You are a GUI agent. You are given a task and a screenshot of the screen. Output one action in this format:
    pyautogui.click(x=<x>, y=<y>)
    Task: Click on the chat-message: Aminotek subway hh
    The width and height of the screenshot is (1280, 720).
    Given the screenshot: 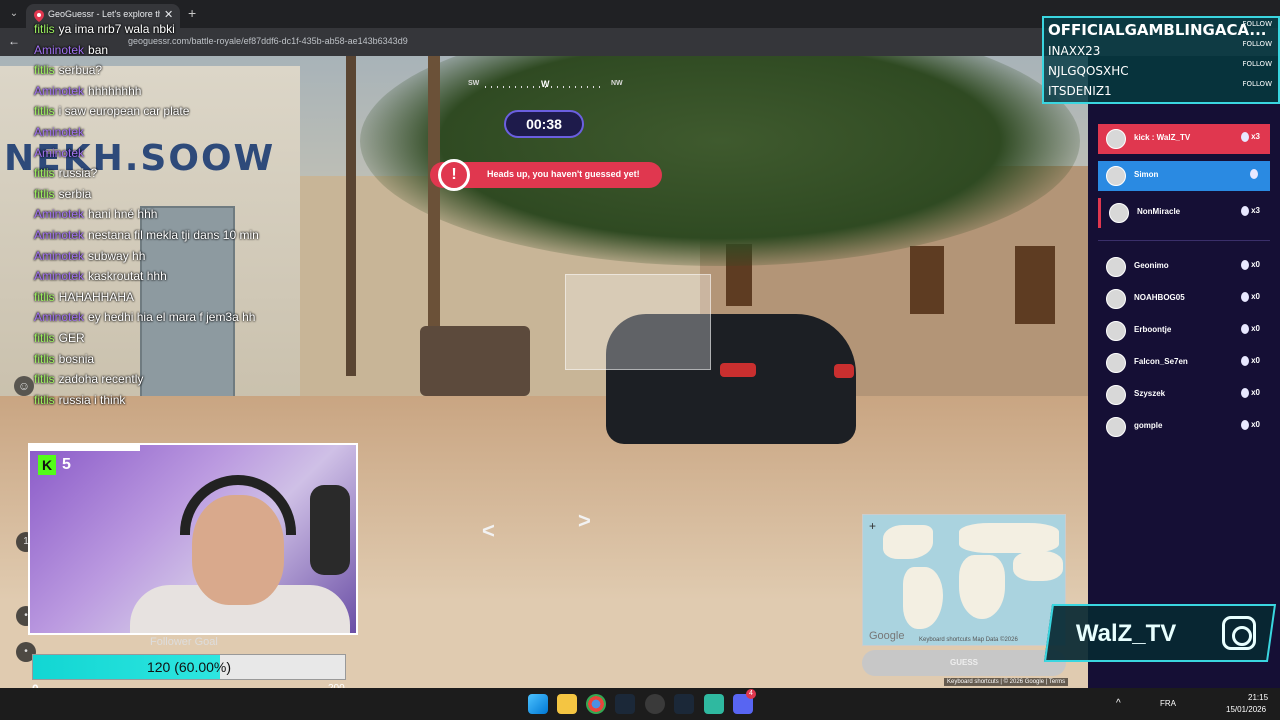 What is the action you would take?
    pyautogui.click(x=89, y=259)
    